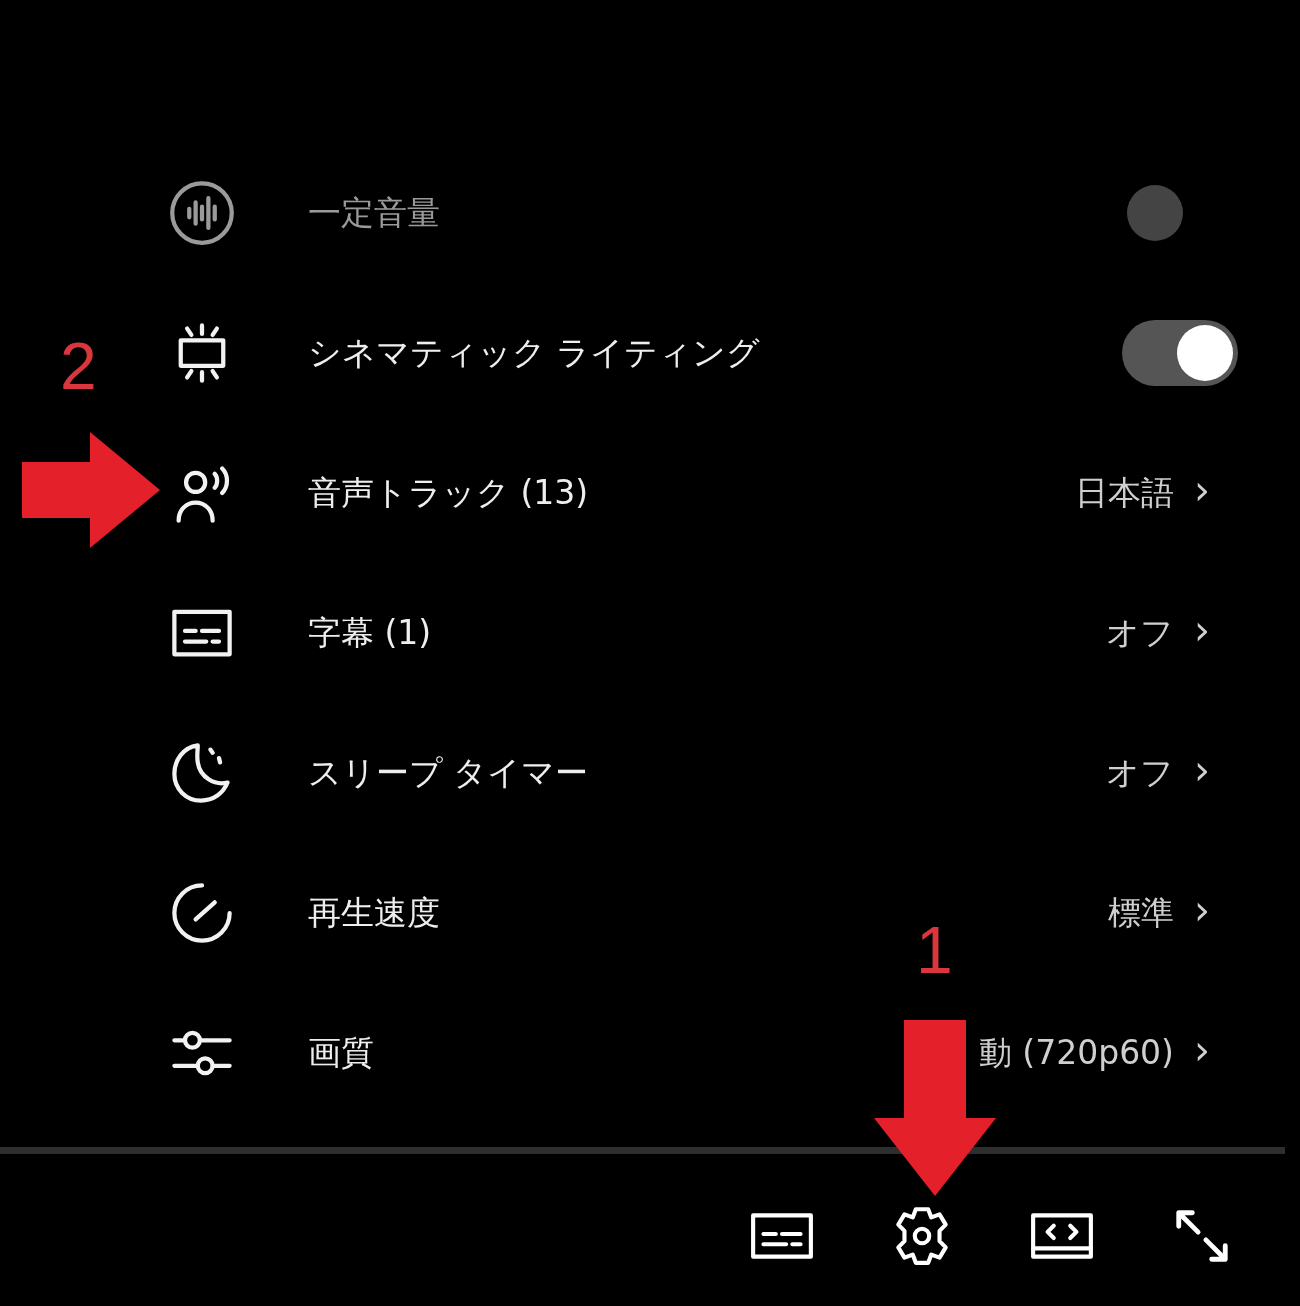  Describe the element at coordinates (715, 353) in the screenshot. I see `menu-item-label: シネマティック ライティング` at that location.